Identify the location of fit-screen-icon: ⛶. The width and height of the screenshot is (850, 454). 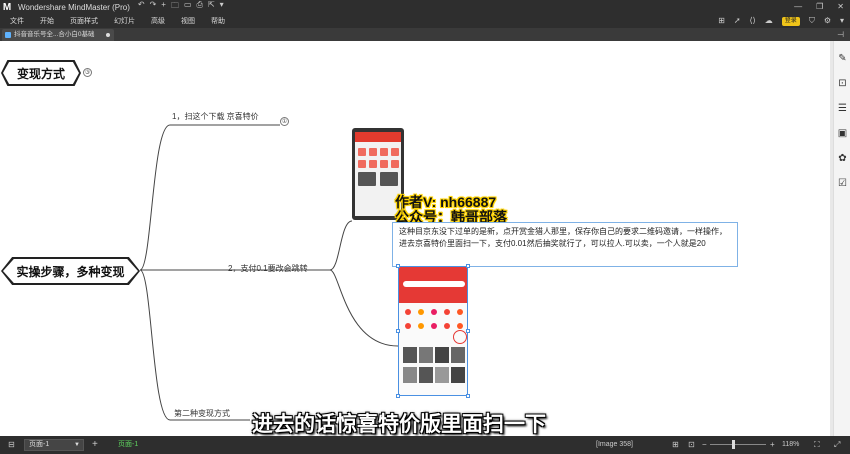
(817, 445).